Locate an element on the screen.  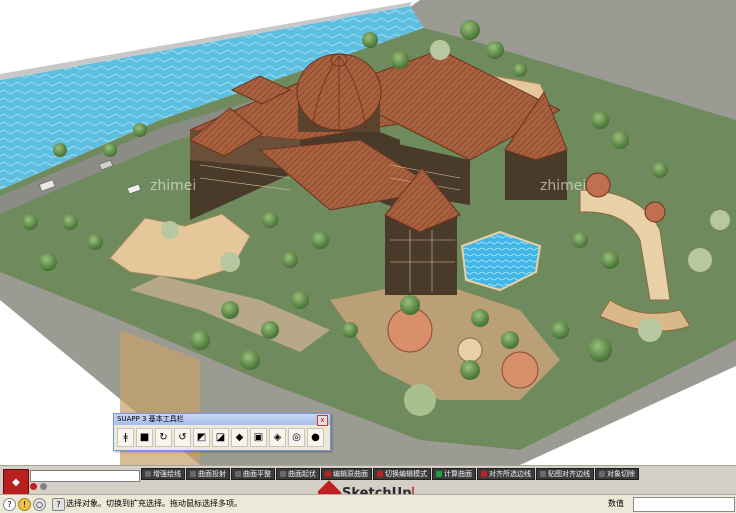
status-help-icon: ? is located at coordinates (58, 504).